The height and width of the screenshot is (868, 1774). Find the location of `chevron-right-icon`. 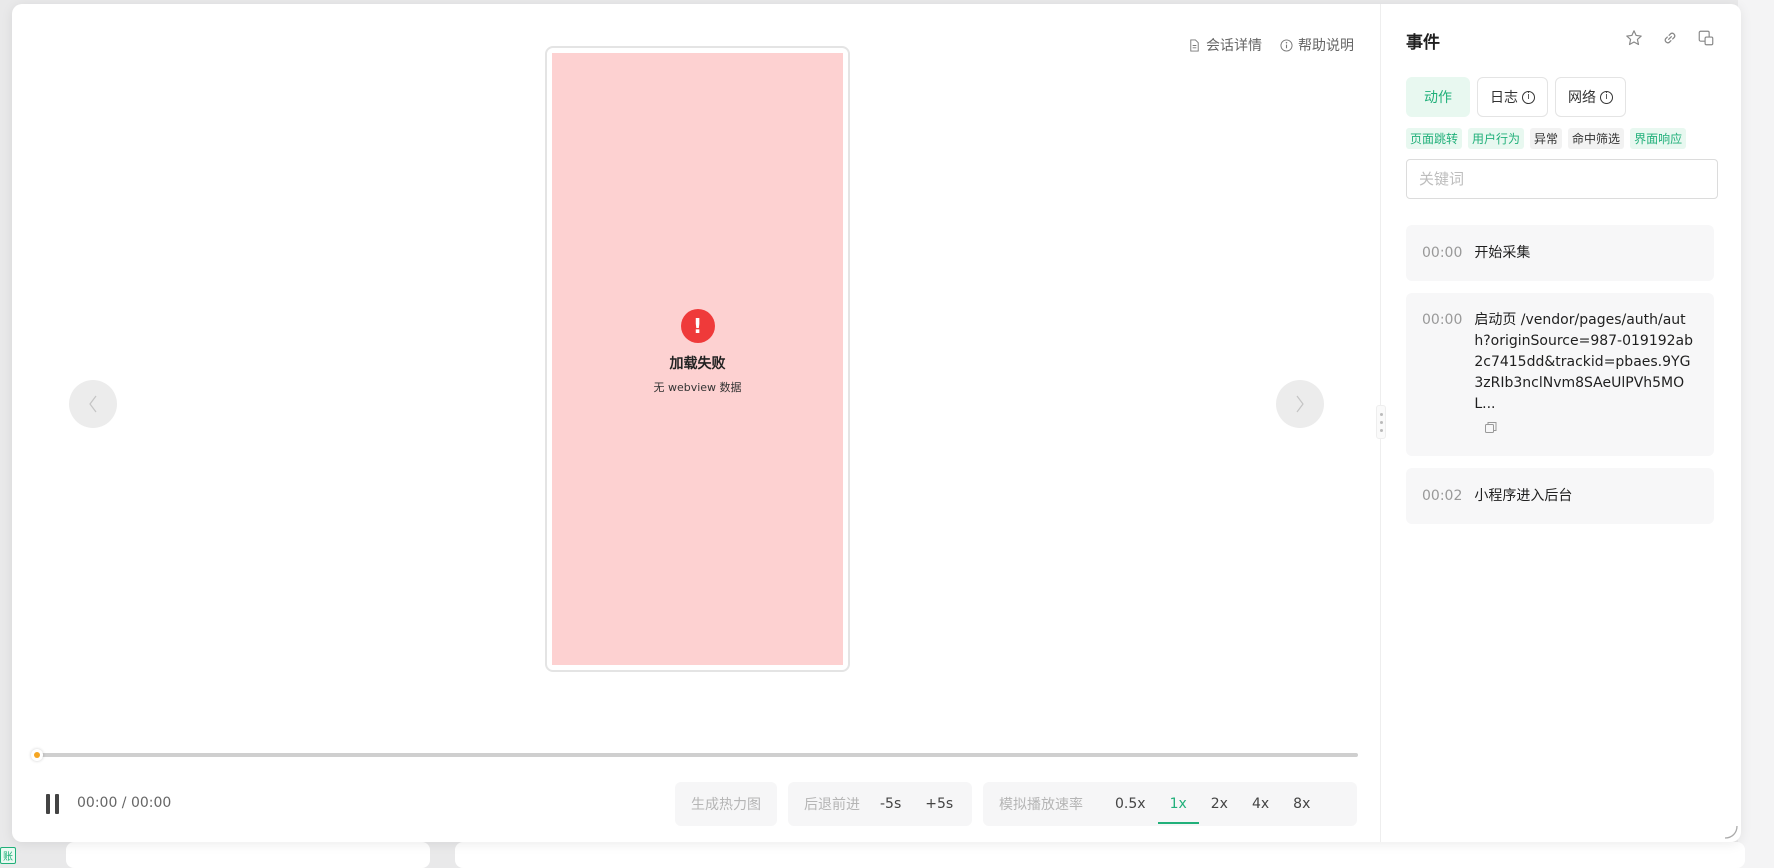

chevron-right-icon is located at coordinates (1300, 404).